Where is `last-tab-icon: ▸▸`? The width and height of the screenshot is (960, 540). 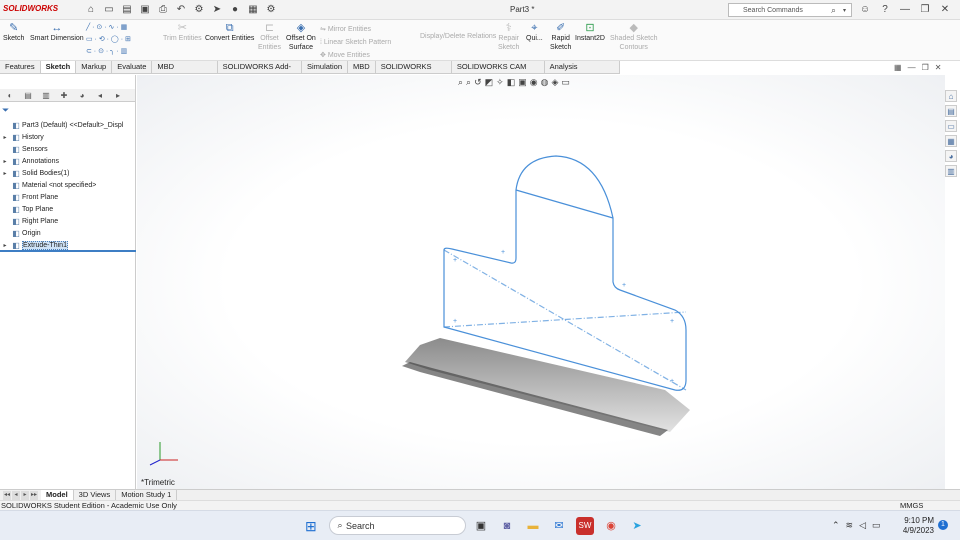
last-tab-icon: ▸▸ is located at coordinates (34, 495).